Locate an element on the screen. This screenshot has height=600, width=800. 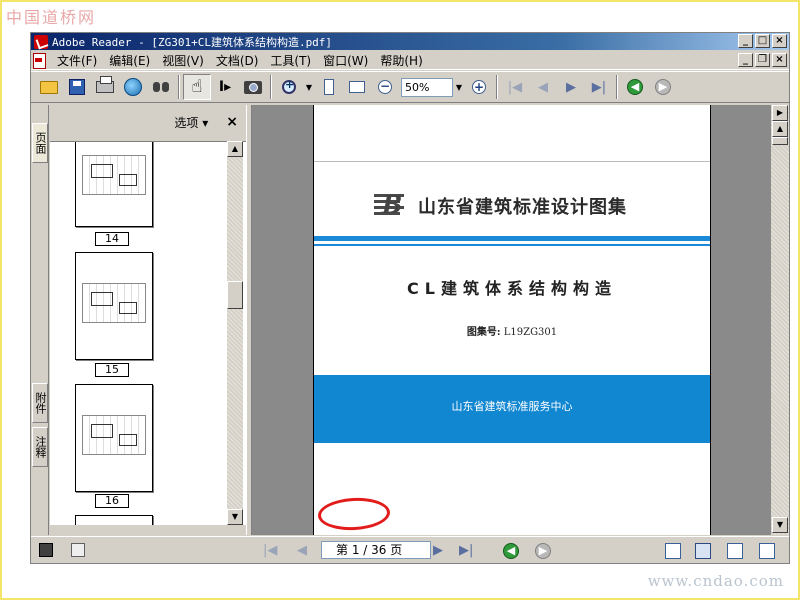
atlas-number: L19ZG301 is located at coordinates (530, 332).